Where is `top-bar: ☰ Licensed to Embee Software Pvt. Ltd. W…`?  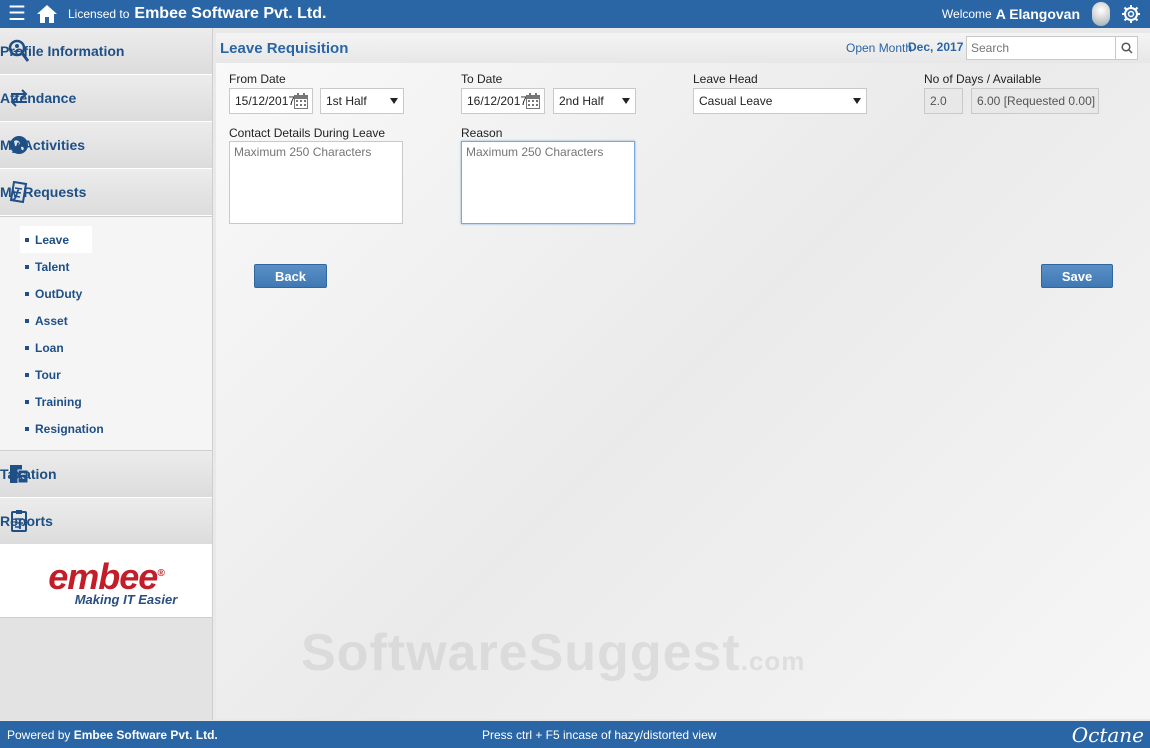 top-bar: ☰ Licensed to Embee Software Pvt. Ltd. W… is located at coordinates (575, 14).